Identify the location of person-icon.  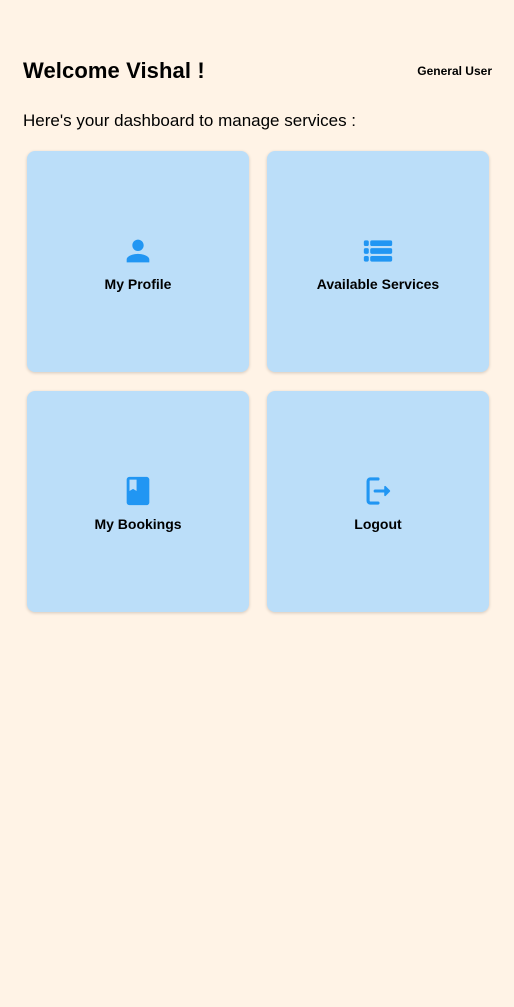
(138, 251).